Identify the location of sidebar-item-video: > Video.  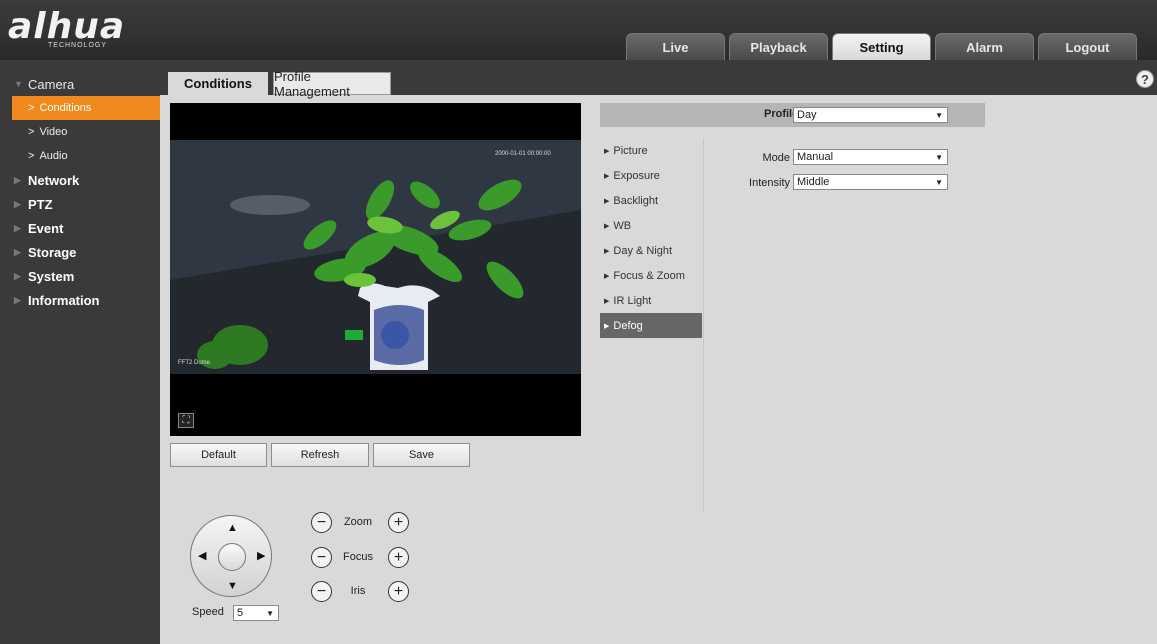
(80, 132).